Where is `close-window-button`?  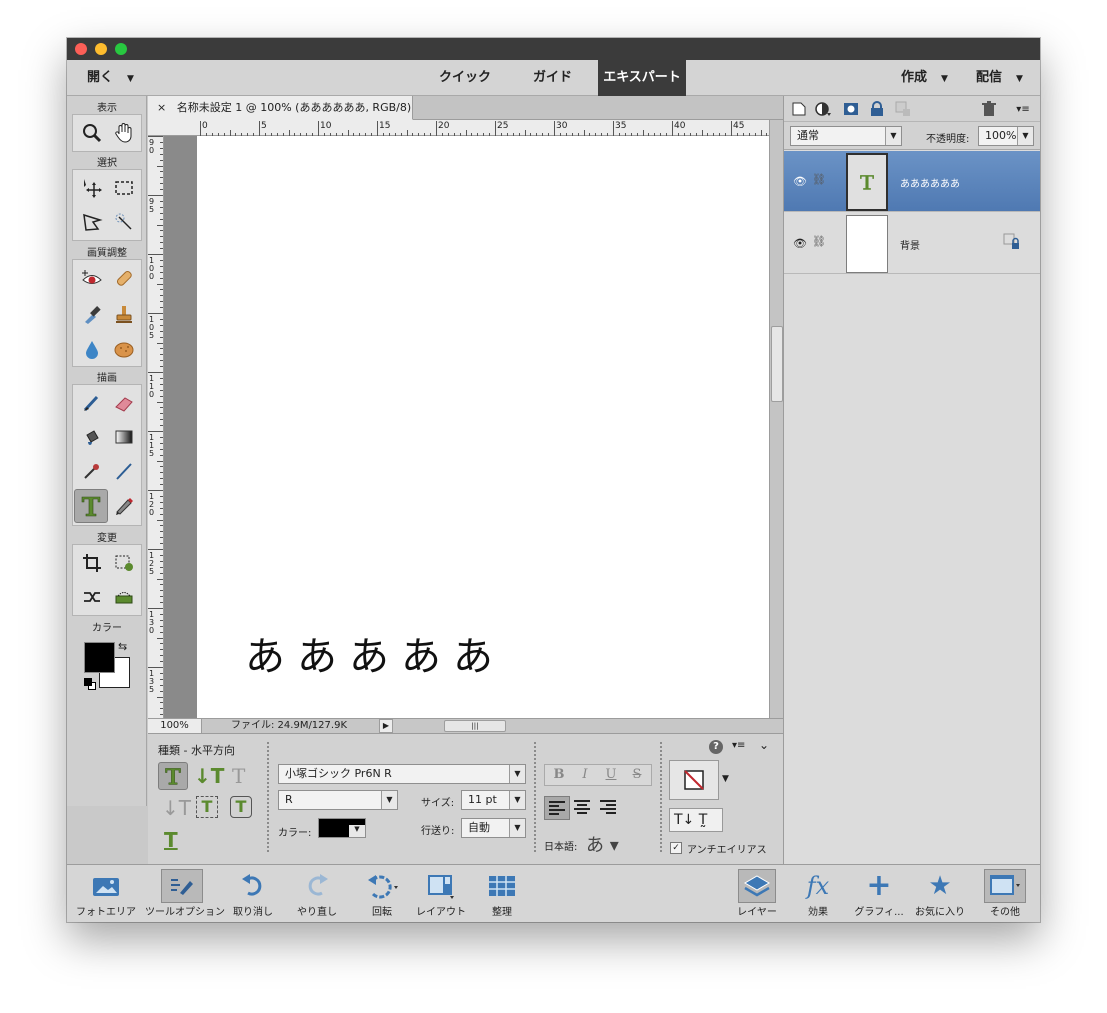
close-window-button is located at coordinates (81, 49).